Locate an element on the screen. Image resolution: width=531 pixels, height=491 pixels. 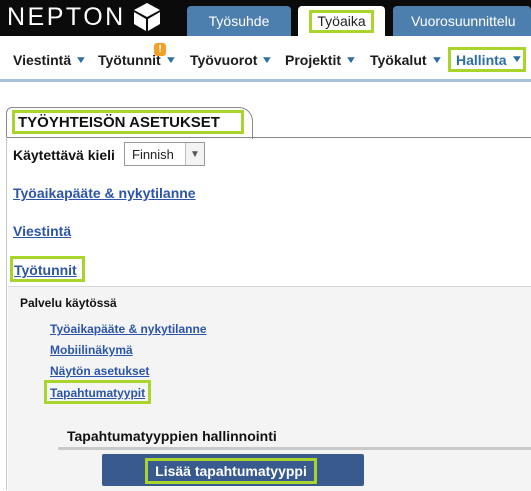
nepton-logo: NEPTON is located at coordinates (84, 17).